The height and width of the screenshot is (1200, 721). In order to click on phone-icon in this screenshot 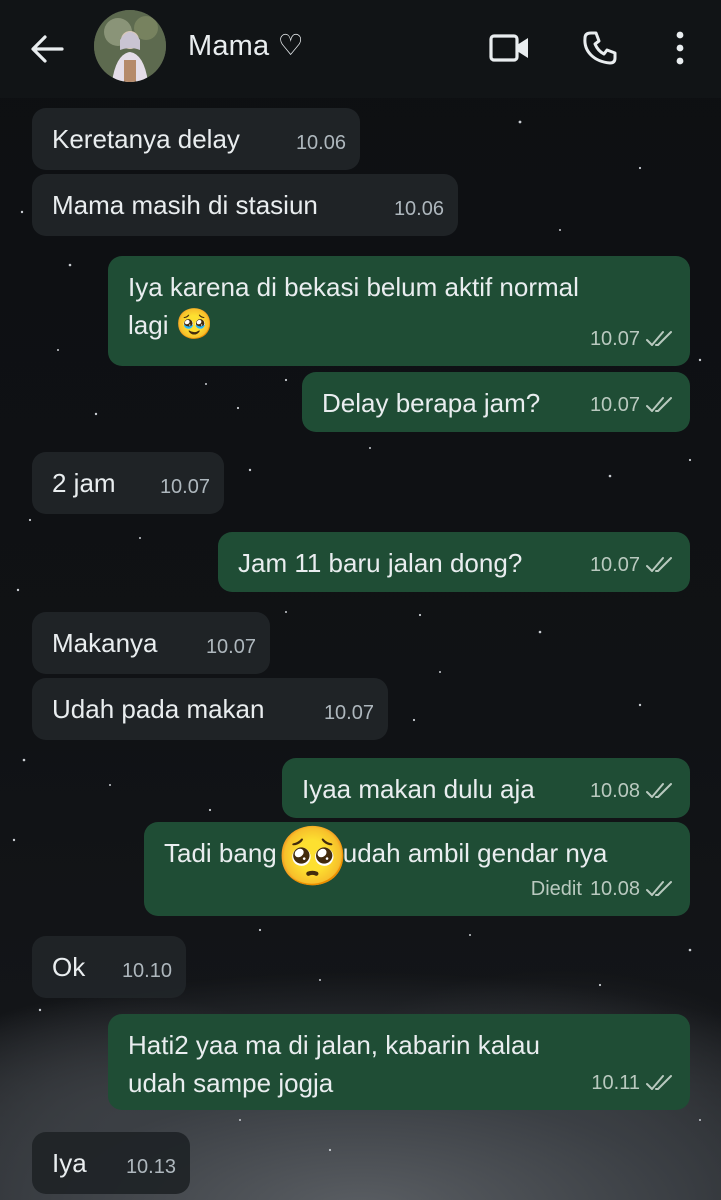, I will do `click(600, 48)`.